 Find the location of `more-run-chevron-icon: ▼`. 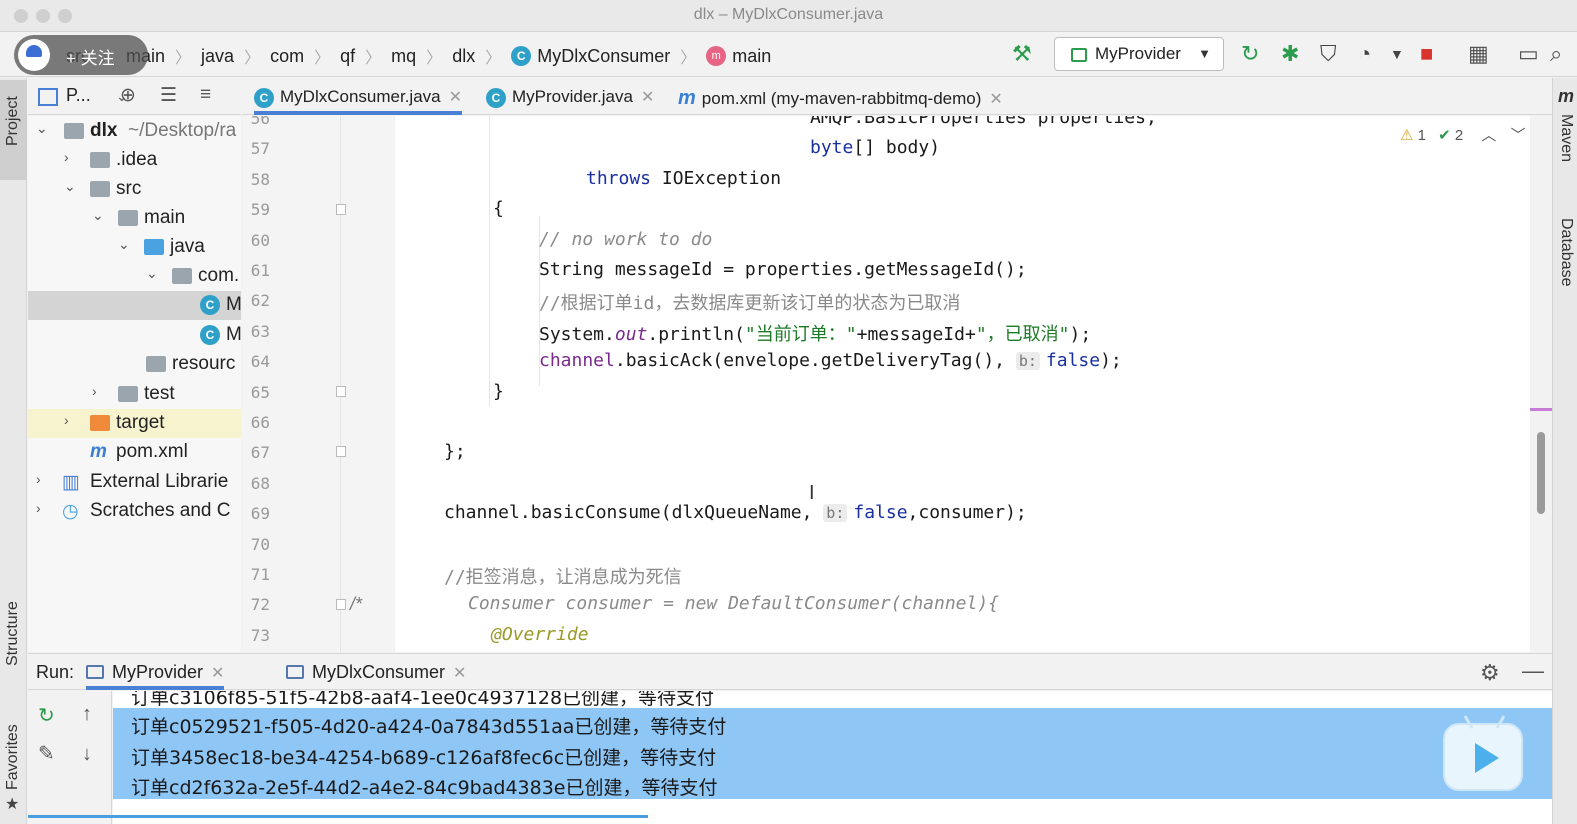

more-run-chevron-icon: ▼ is located at coordinates (1397, 54).